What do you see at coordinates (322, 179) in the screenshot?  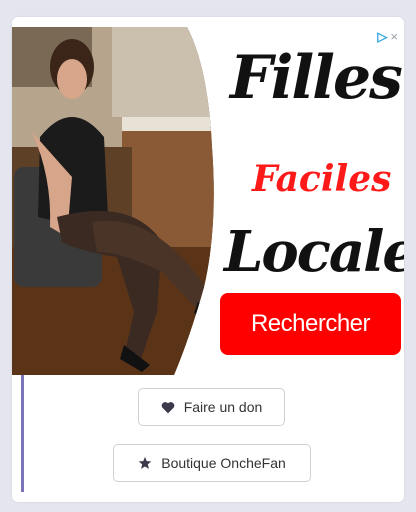 I see `ad-headline-line2: Faciles` at bounding box center [322, 179].